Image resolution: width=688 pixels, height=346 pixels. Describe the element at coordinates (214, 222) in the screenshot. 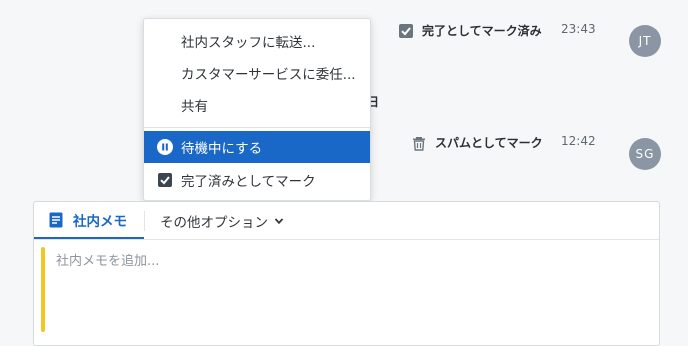

I see `tab-label: その他オプション` at that location.